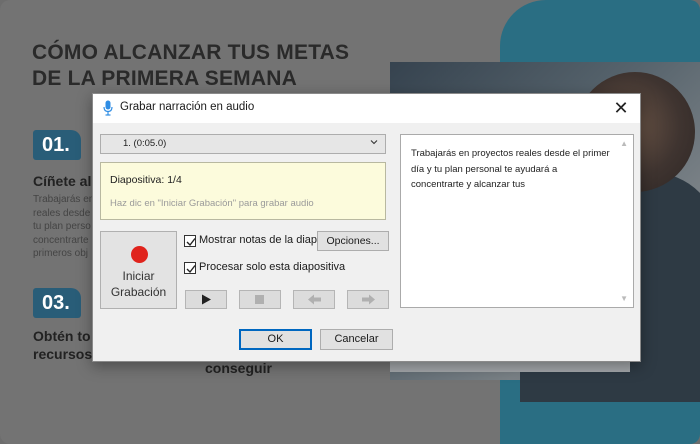 The height and width of the screenshot is (444, 700). I want to click on slide-title-line1: CÓMO ALCANZAR TUS METAS, so click(191, 52).